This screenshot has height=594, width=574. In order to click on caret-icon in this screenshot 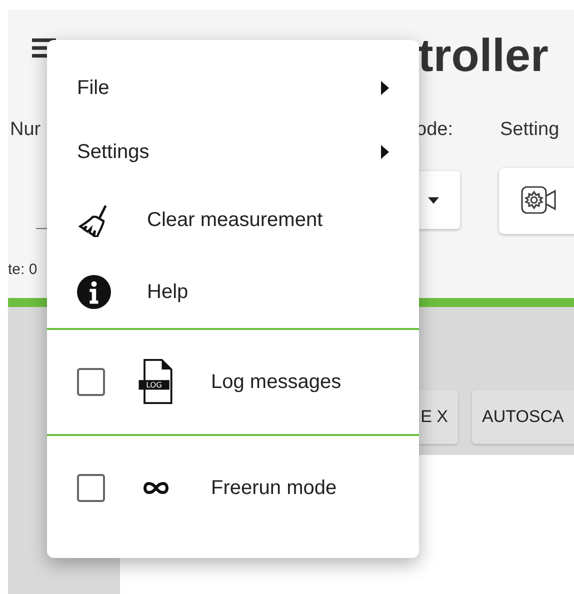, I will do `click(433, 200)`.